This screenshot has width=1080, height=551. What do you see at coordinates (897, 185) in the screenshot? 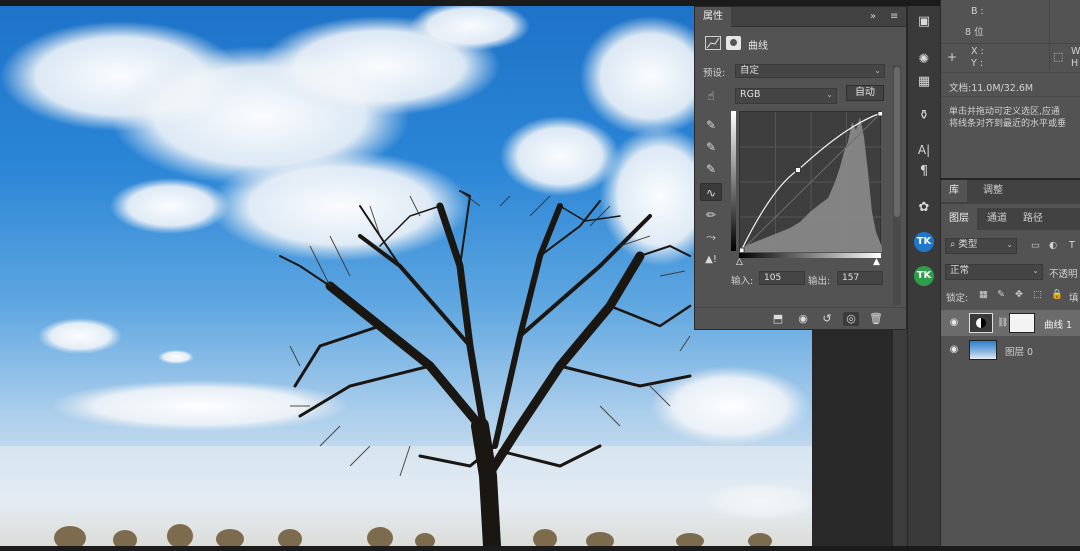
I see `properties-scrollbar` at bounding box center [897, 185].